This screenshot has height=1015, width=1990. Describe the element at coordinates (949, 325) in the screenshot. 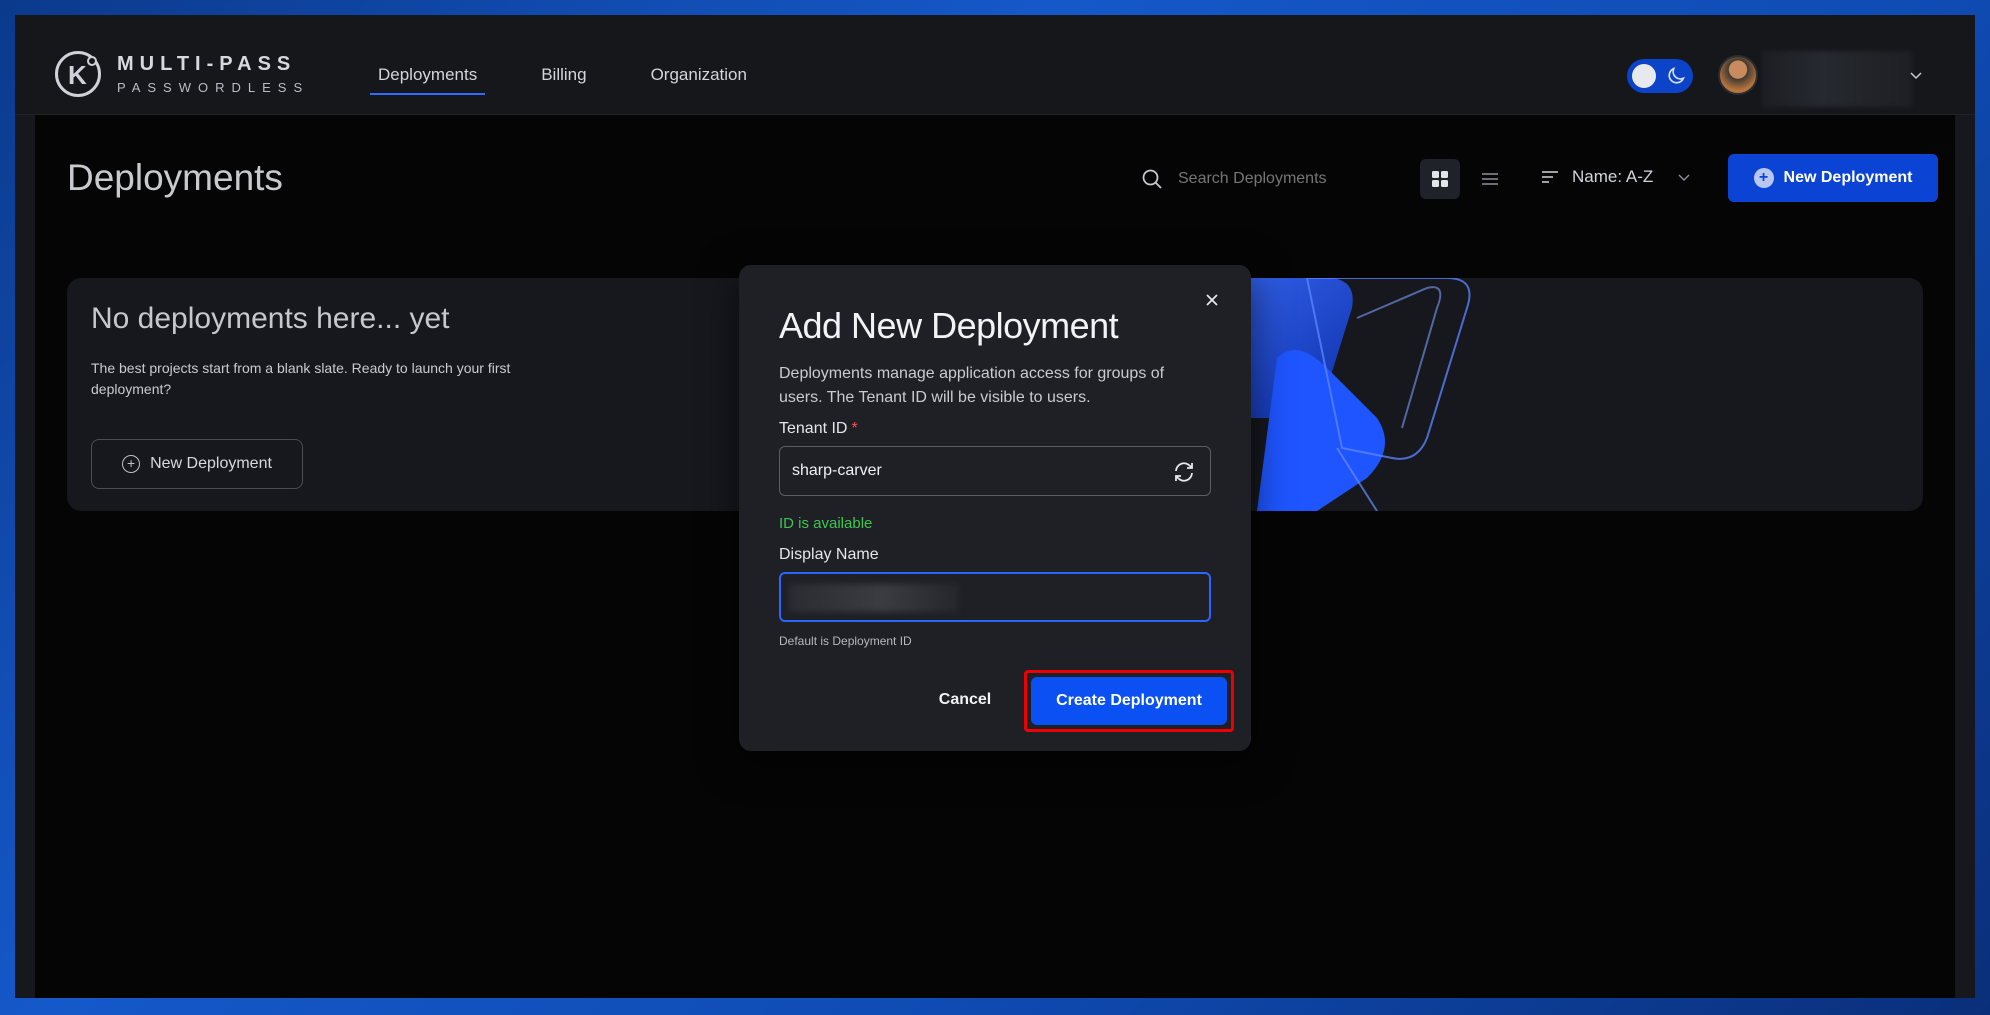

I see `dialog-title: Add New Deployment` at that location.